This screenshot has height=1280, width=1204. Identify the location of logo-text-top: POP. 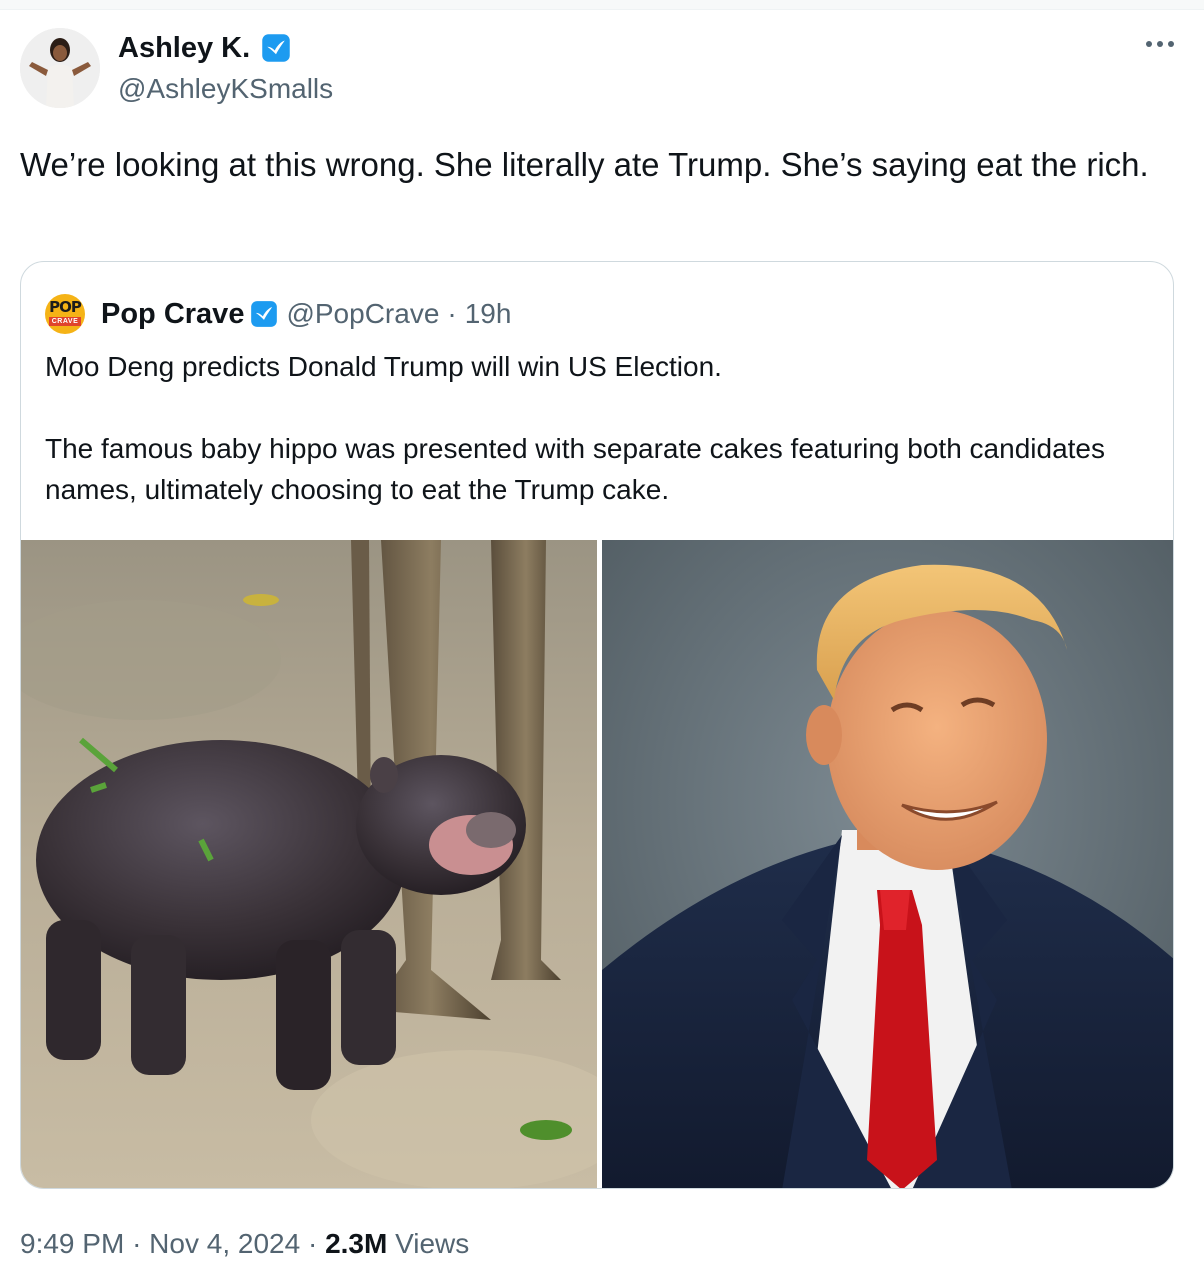
(65, 307).